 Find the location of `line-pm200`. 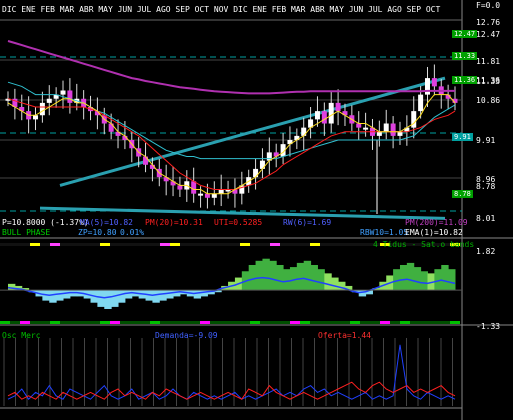

line-pm200 is located at coordinates (231, 67).